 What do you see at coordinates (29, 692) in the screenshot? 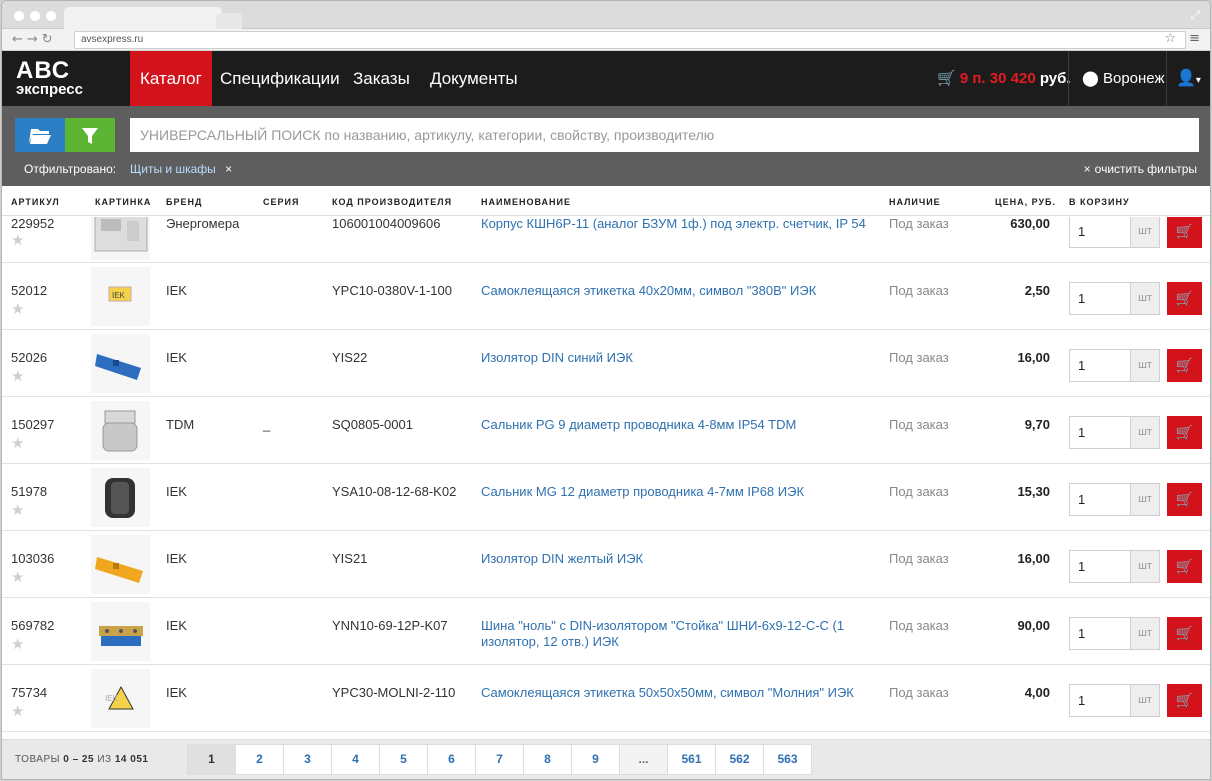
I see `article-number: 75734` at bounding box center [29, 692].